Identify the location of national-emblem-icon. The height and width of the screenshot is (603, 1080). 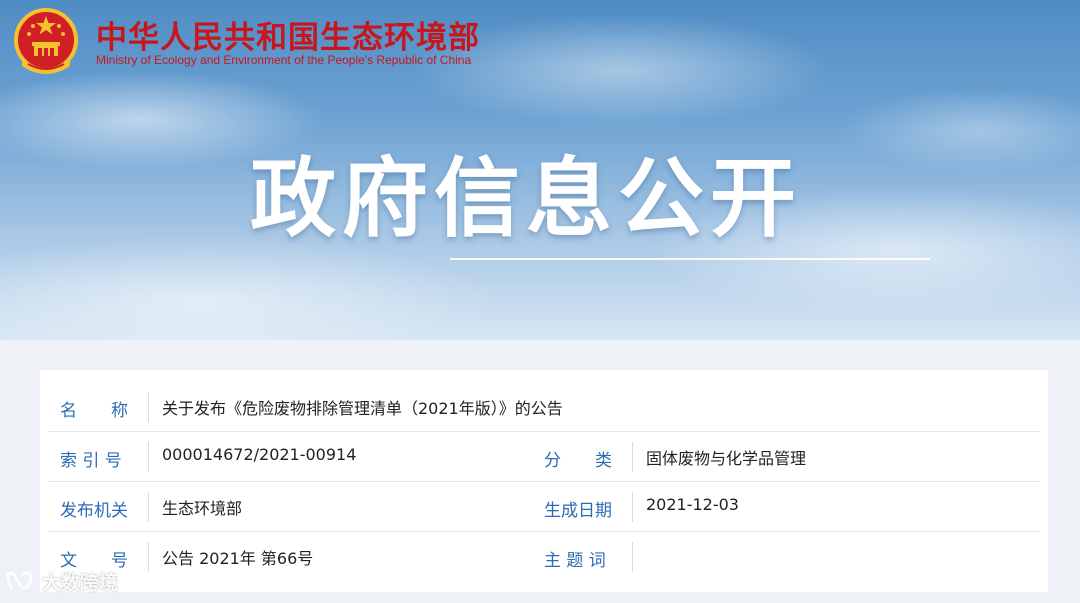
(46, 41).